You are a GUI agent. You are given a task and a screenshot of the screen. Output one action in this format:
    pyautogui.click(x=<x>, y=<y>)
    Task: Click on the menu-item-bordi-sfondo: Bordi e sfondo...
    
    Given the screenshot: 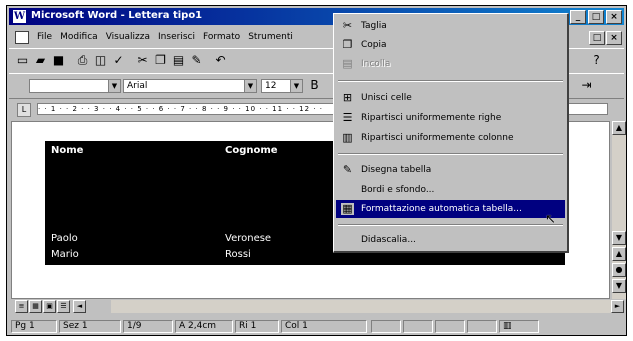 What is the action you would take?
    pyautogui.click(x=450, y=190)
    